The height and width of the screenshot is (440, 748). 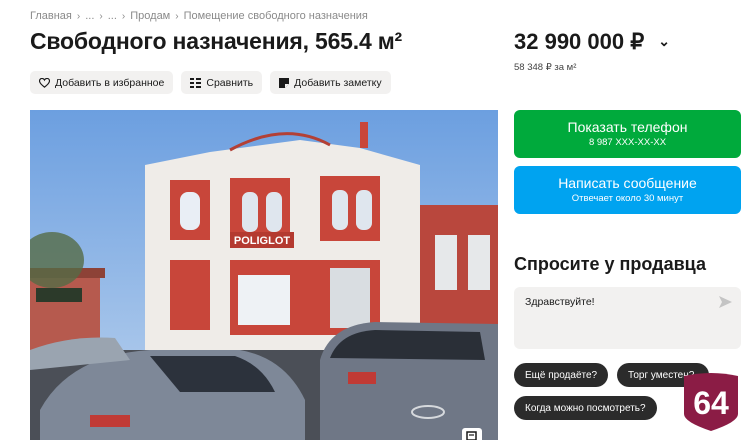 What do you see at coordinates (338, 82) in the screenshot?
I see `add-note-label: Добавить заметку` at bounding box center [338, 82].